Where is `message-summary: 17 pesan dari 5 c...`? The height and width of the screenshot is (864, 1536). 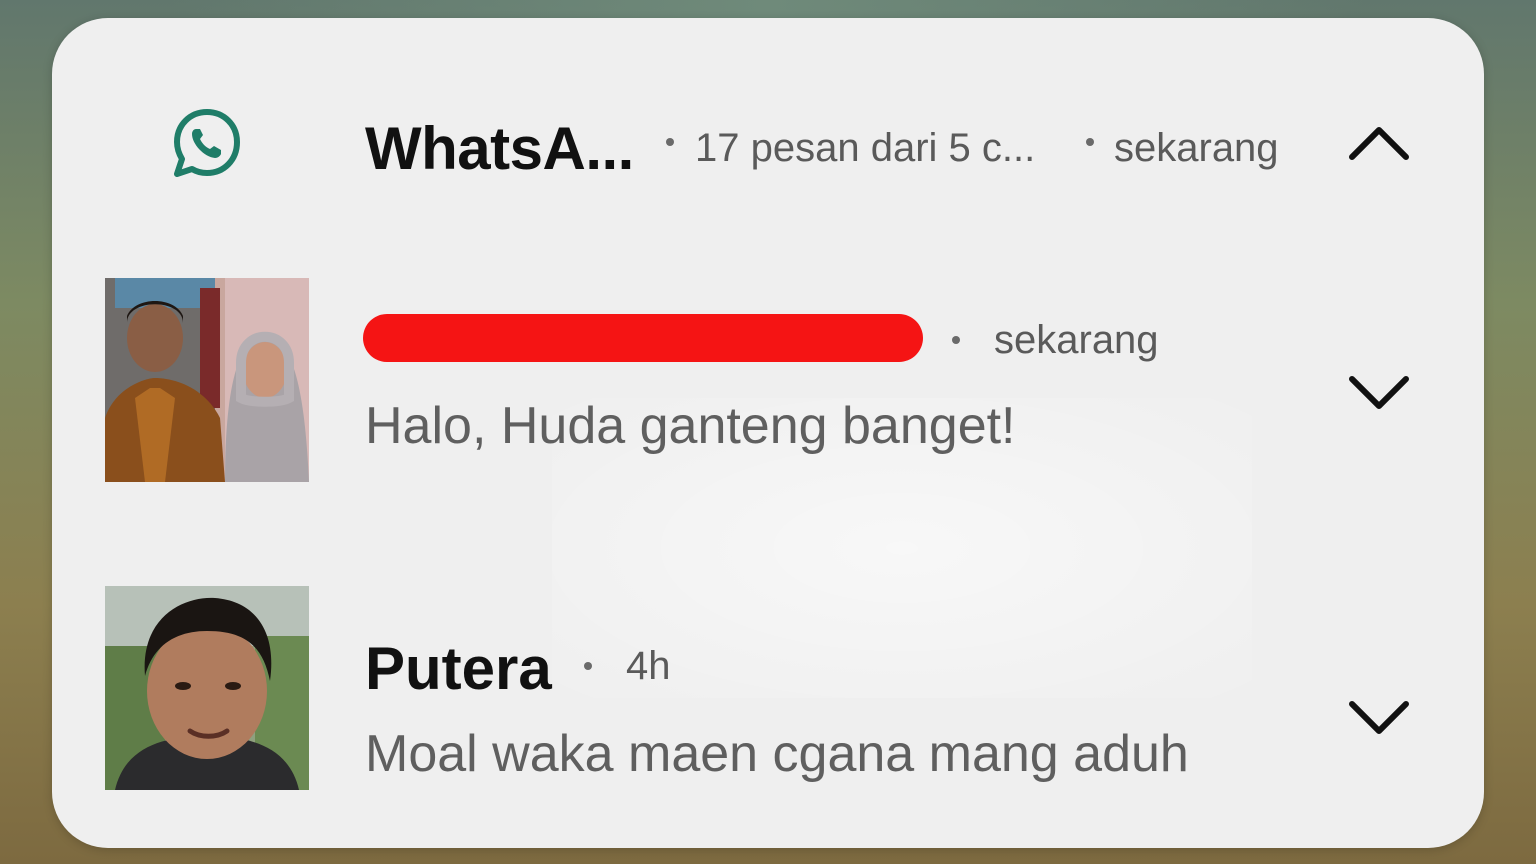 message-summary: 17 pesan dari 5 c... is located at coordinates (865, 148).